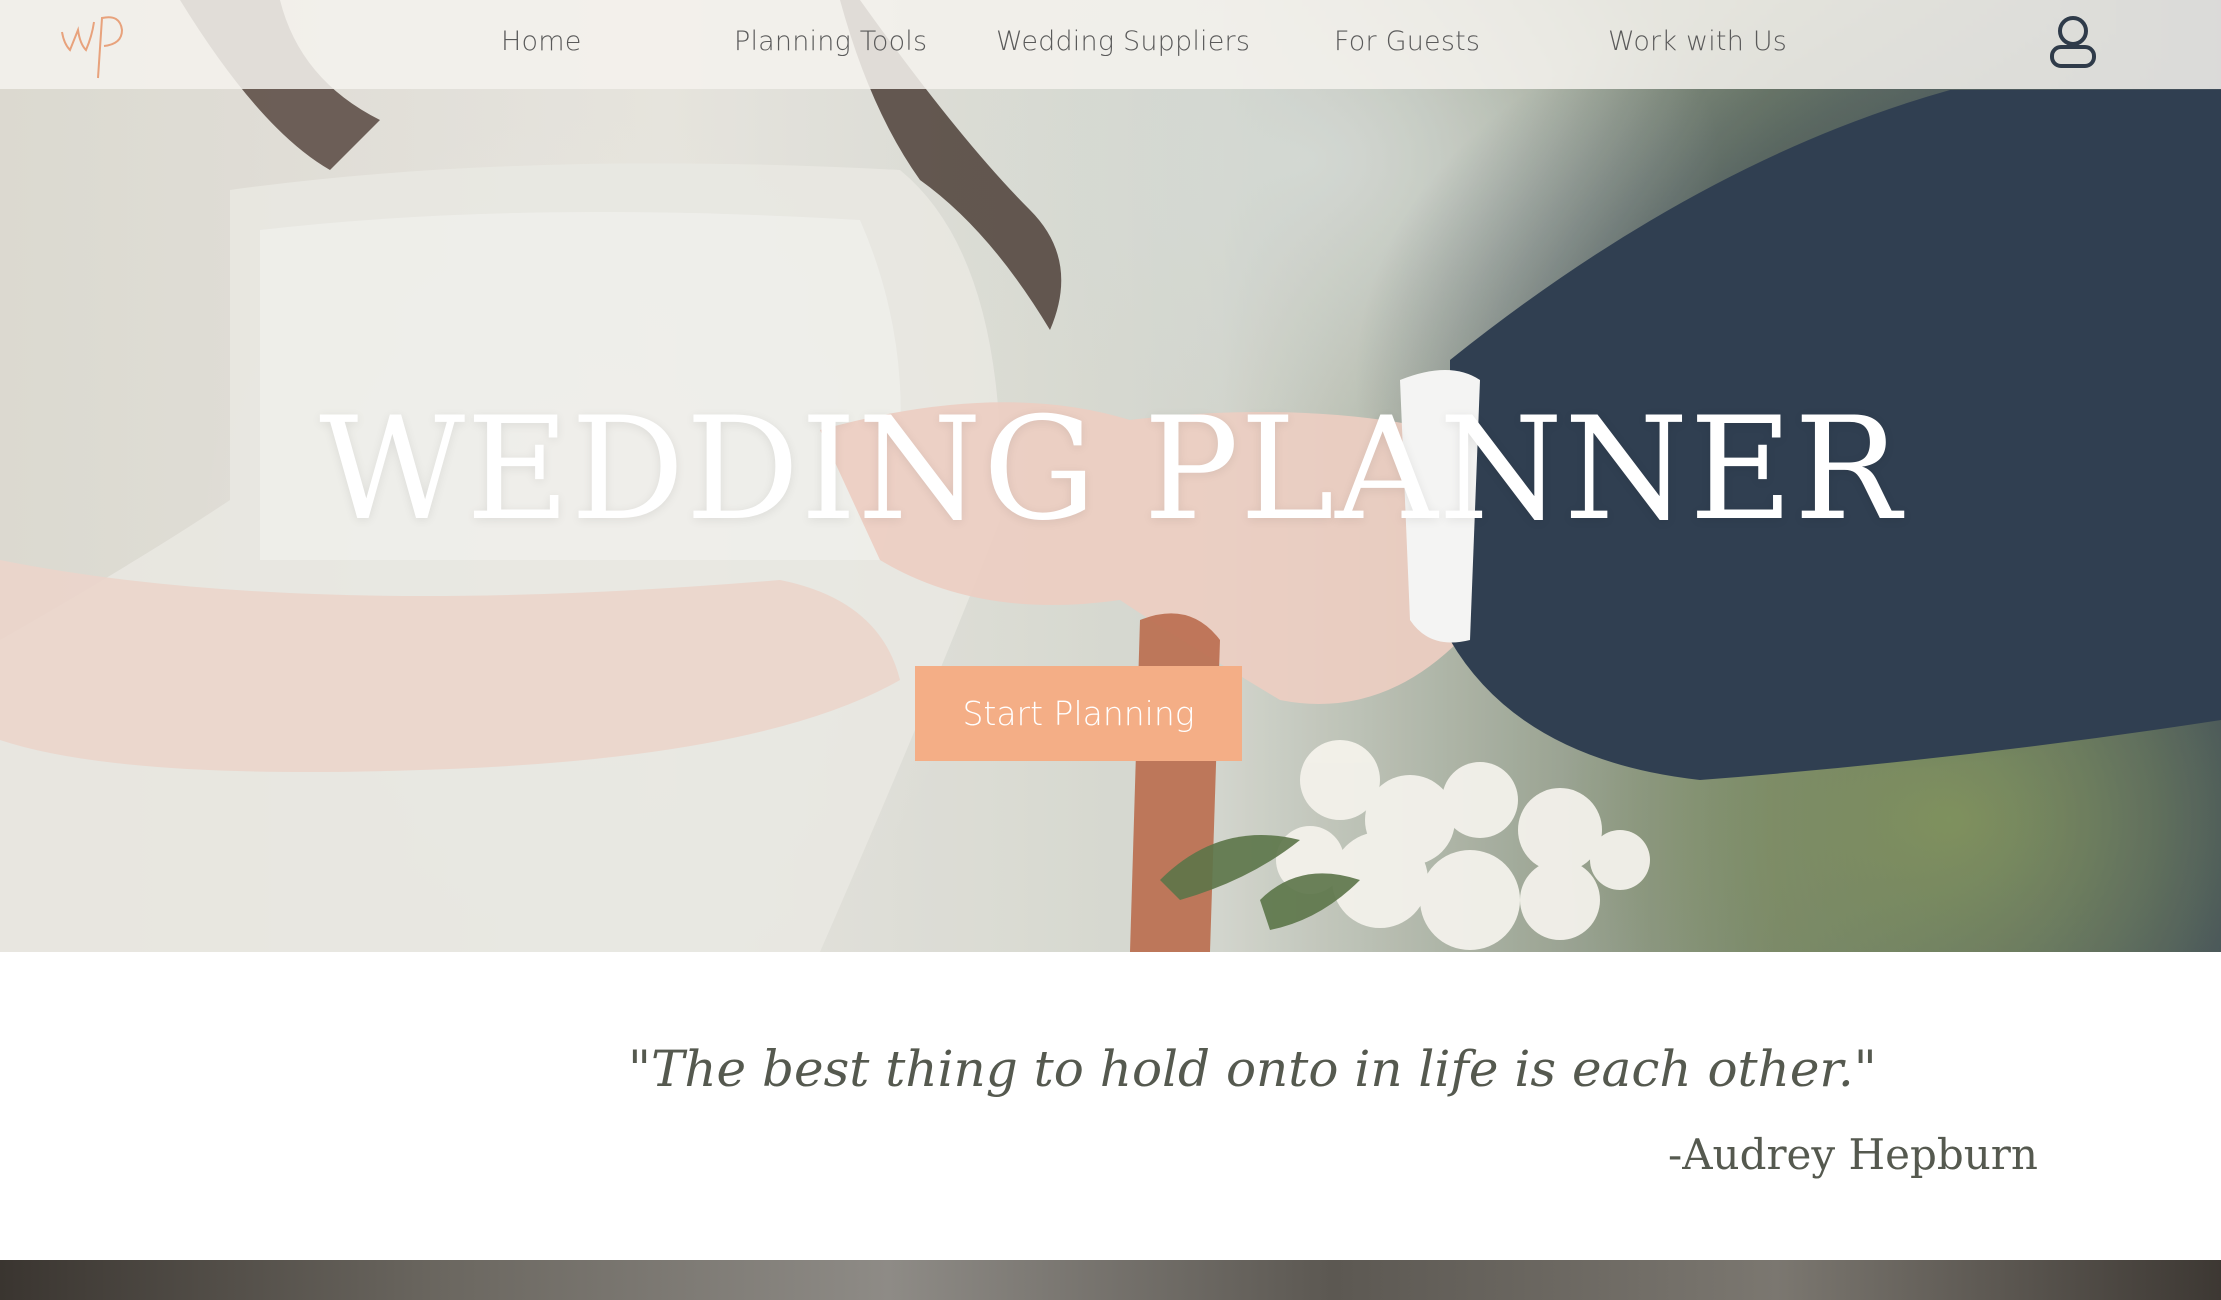 Image resolution: width=2221 pixels, height=1300 pixels. What do you see at coordinates (2073, 42) in the screenshot?
I see `user-account-icon` at bounding box center [2073, 42].